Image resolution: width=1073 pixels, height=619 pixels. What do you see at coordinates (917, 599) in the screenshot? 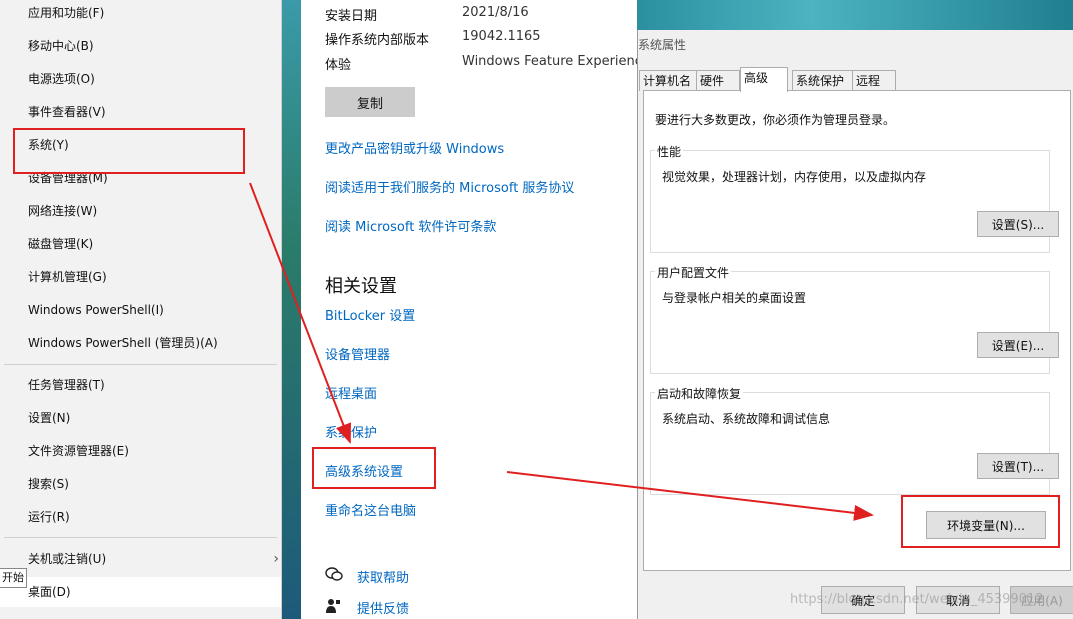
I see `watermark: https://blog.csdn.net/weixin_45399012` at bounding box center [917, 599].